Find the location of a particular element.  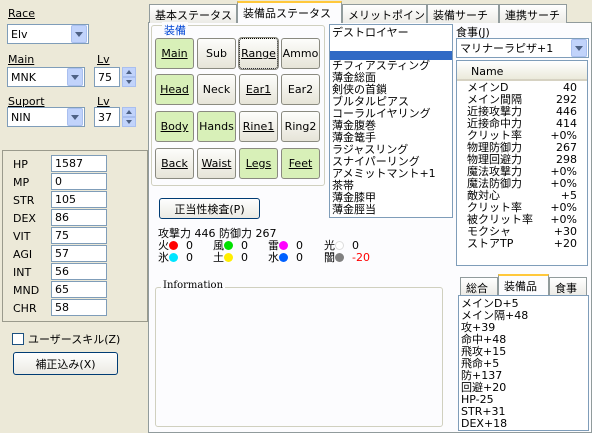

stat-row-agi: AGI 57 is located at coordinates (78, 254).